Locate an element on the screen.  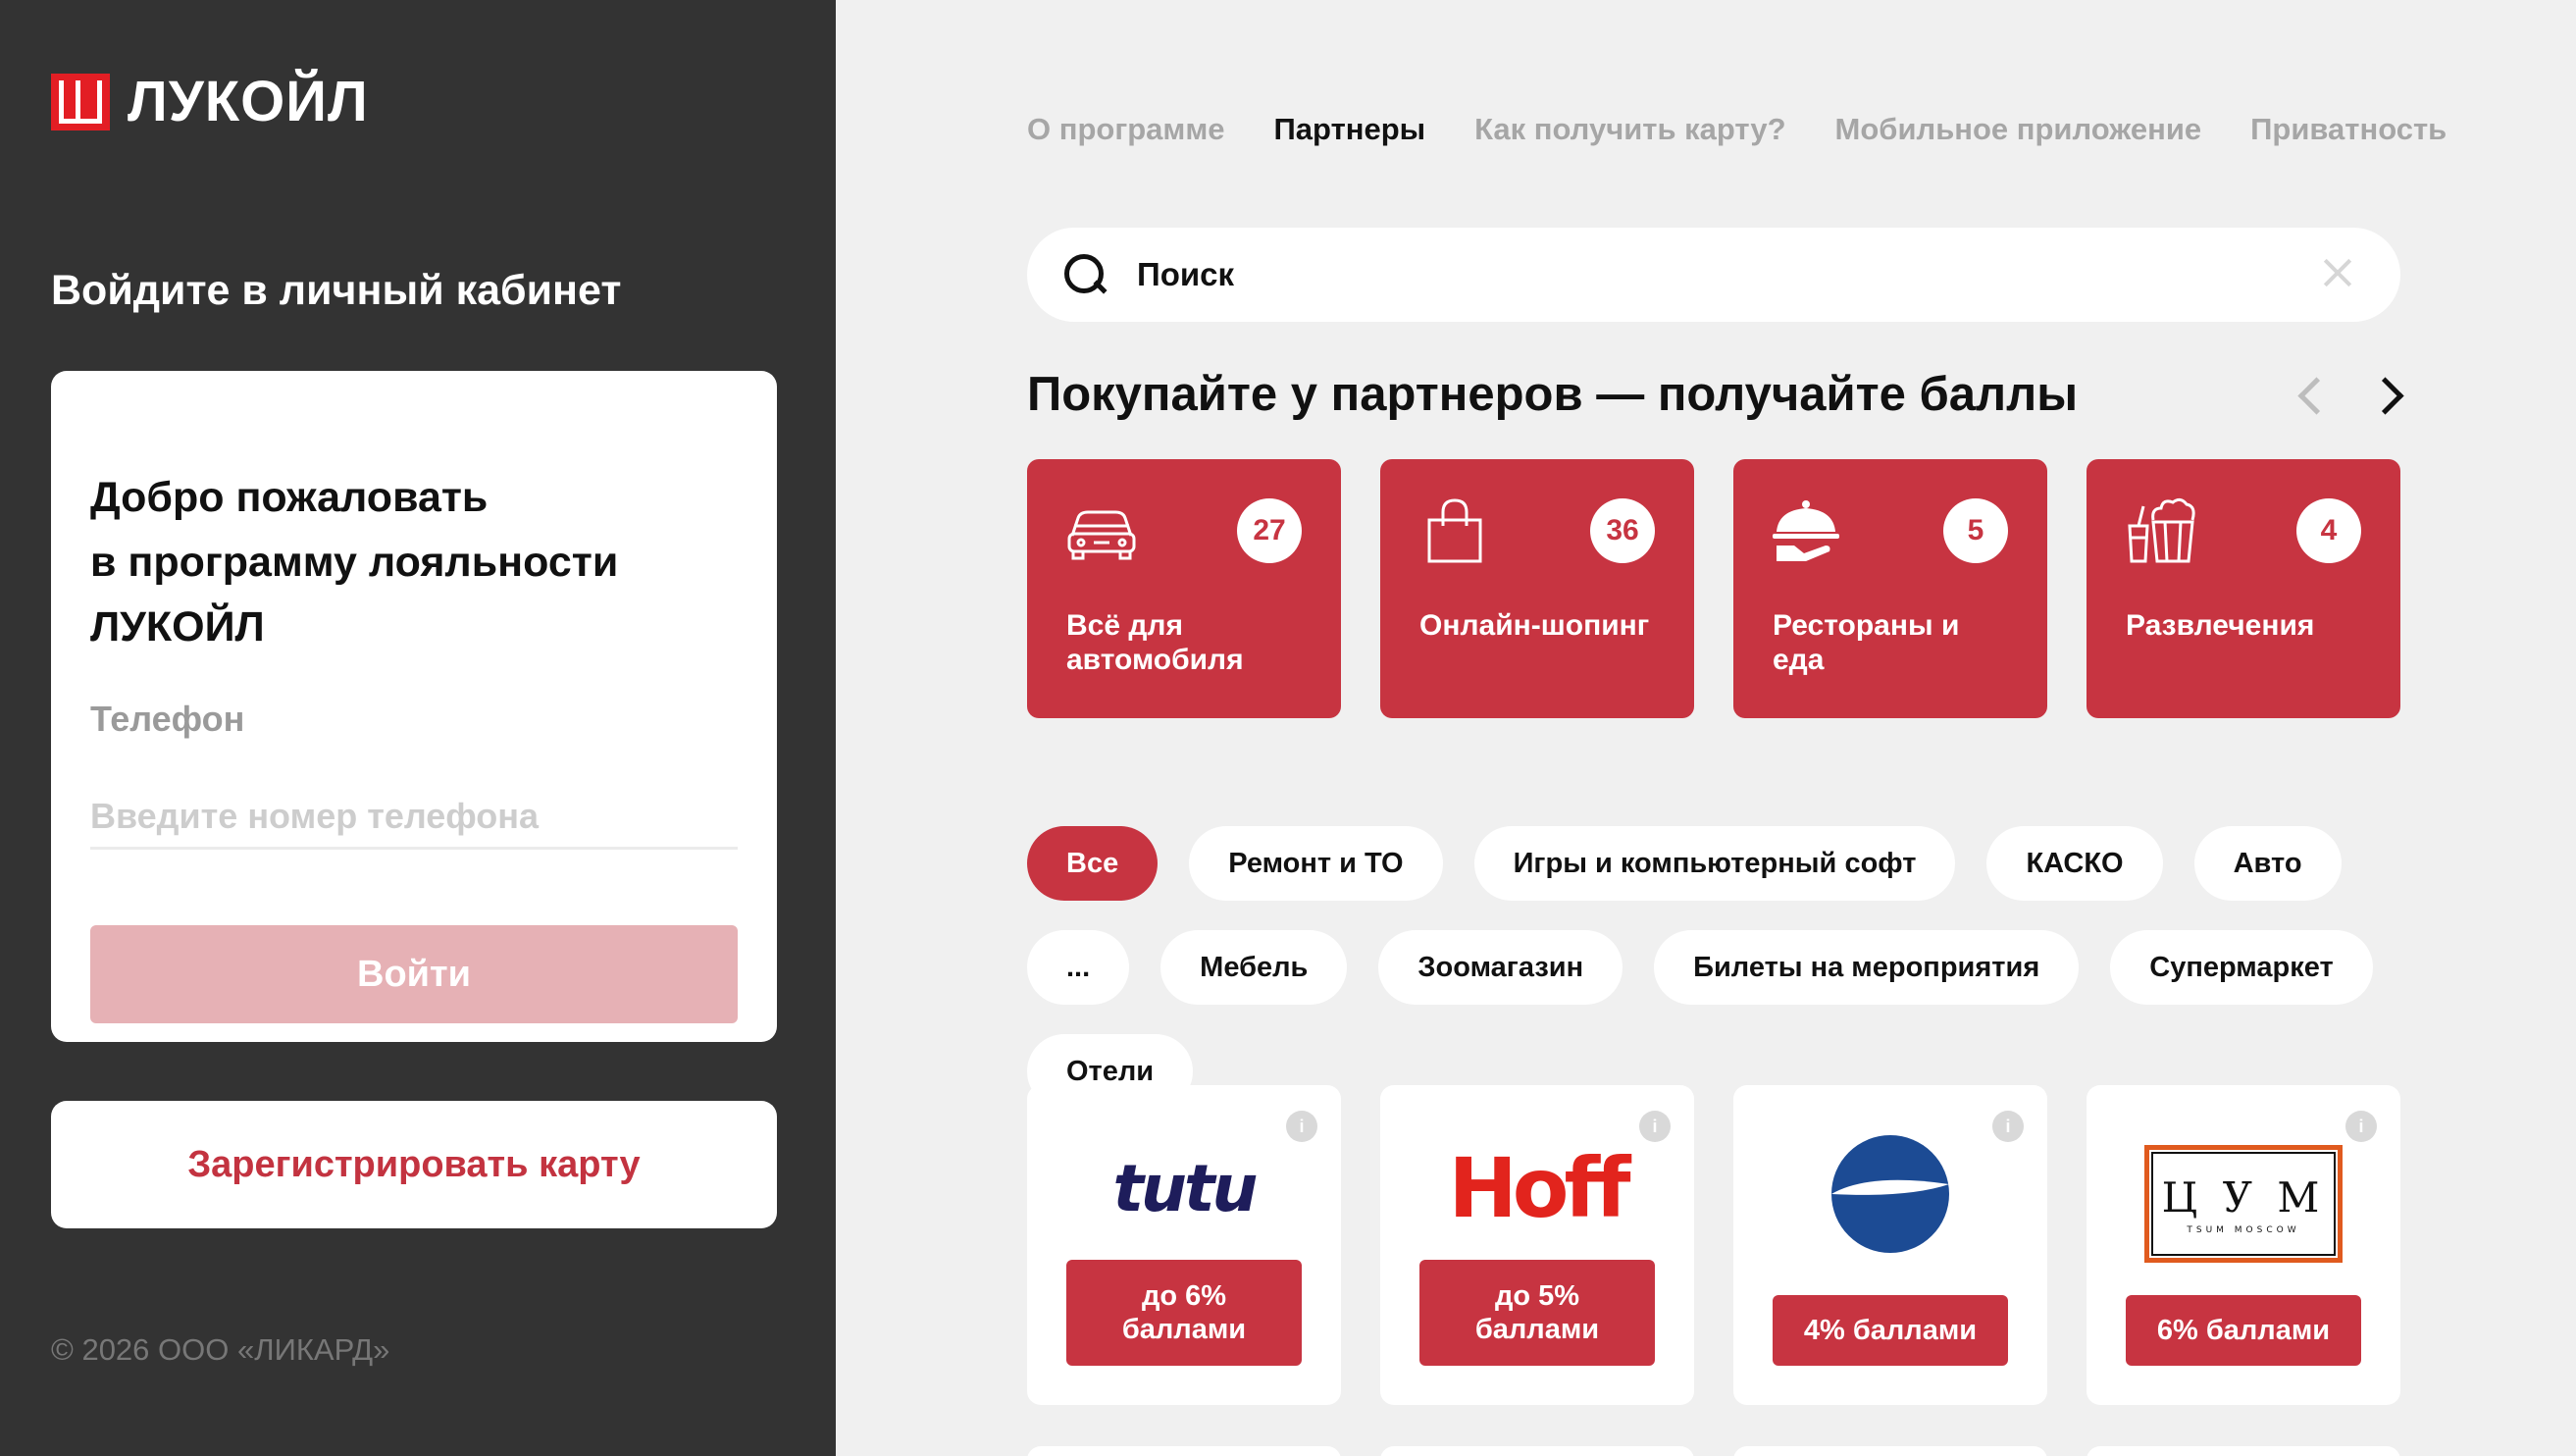
login-title: Войдите в личный кабинет is located at coordinates (336, 290).